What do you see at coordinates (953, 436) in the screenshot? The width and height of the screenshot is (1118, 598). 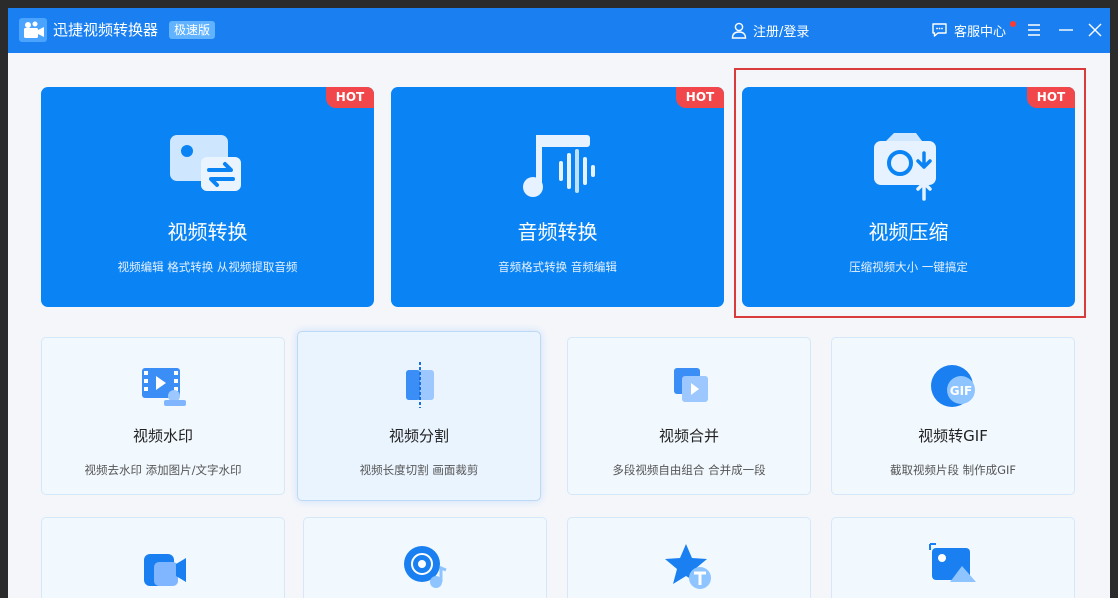 I see `card-title: 视频转GIF` at bounding box center [953, 436].